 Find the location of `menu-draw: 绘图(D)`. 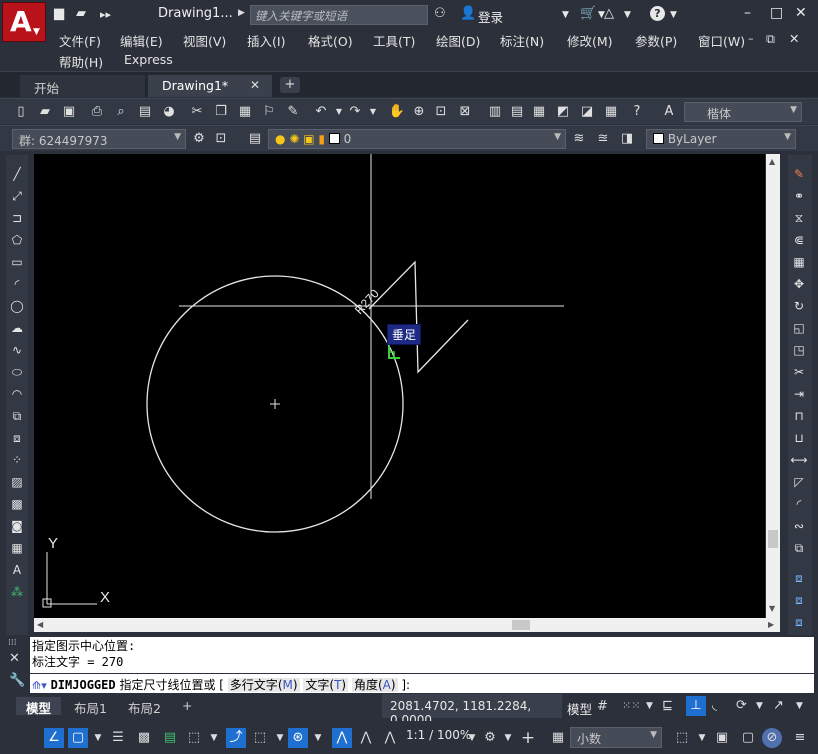

menu-draw: 绘图(D) is located at coordinates (458, 40).